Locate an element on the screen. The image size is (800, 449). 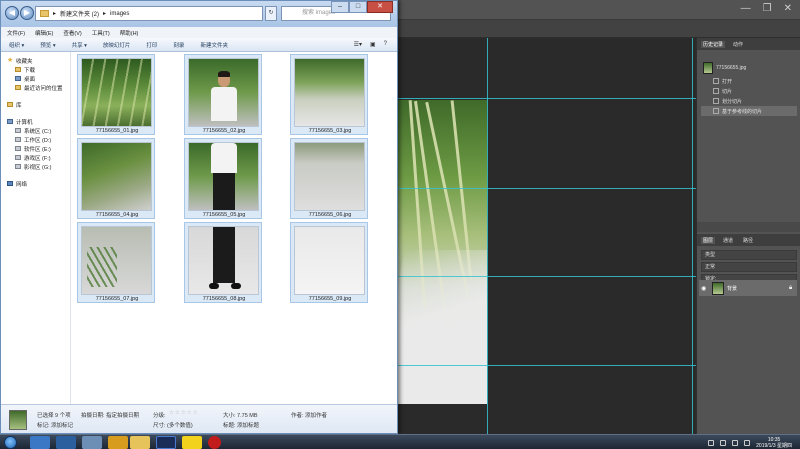
slideshow-button: 放映幻灯片 is located at coordinates (117, 45).